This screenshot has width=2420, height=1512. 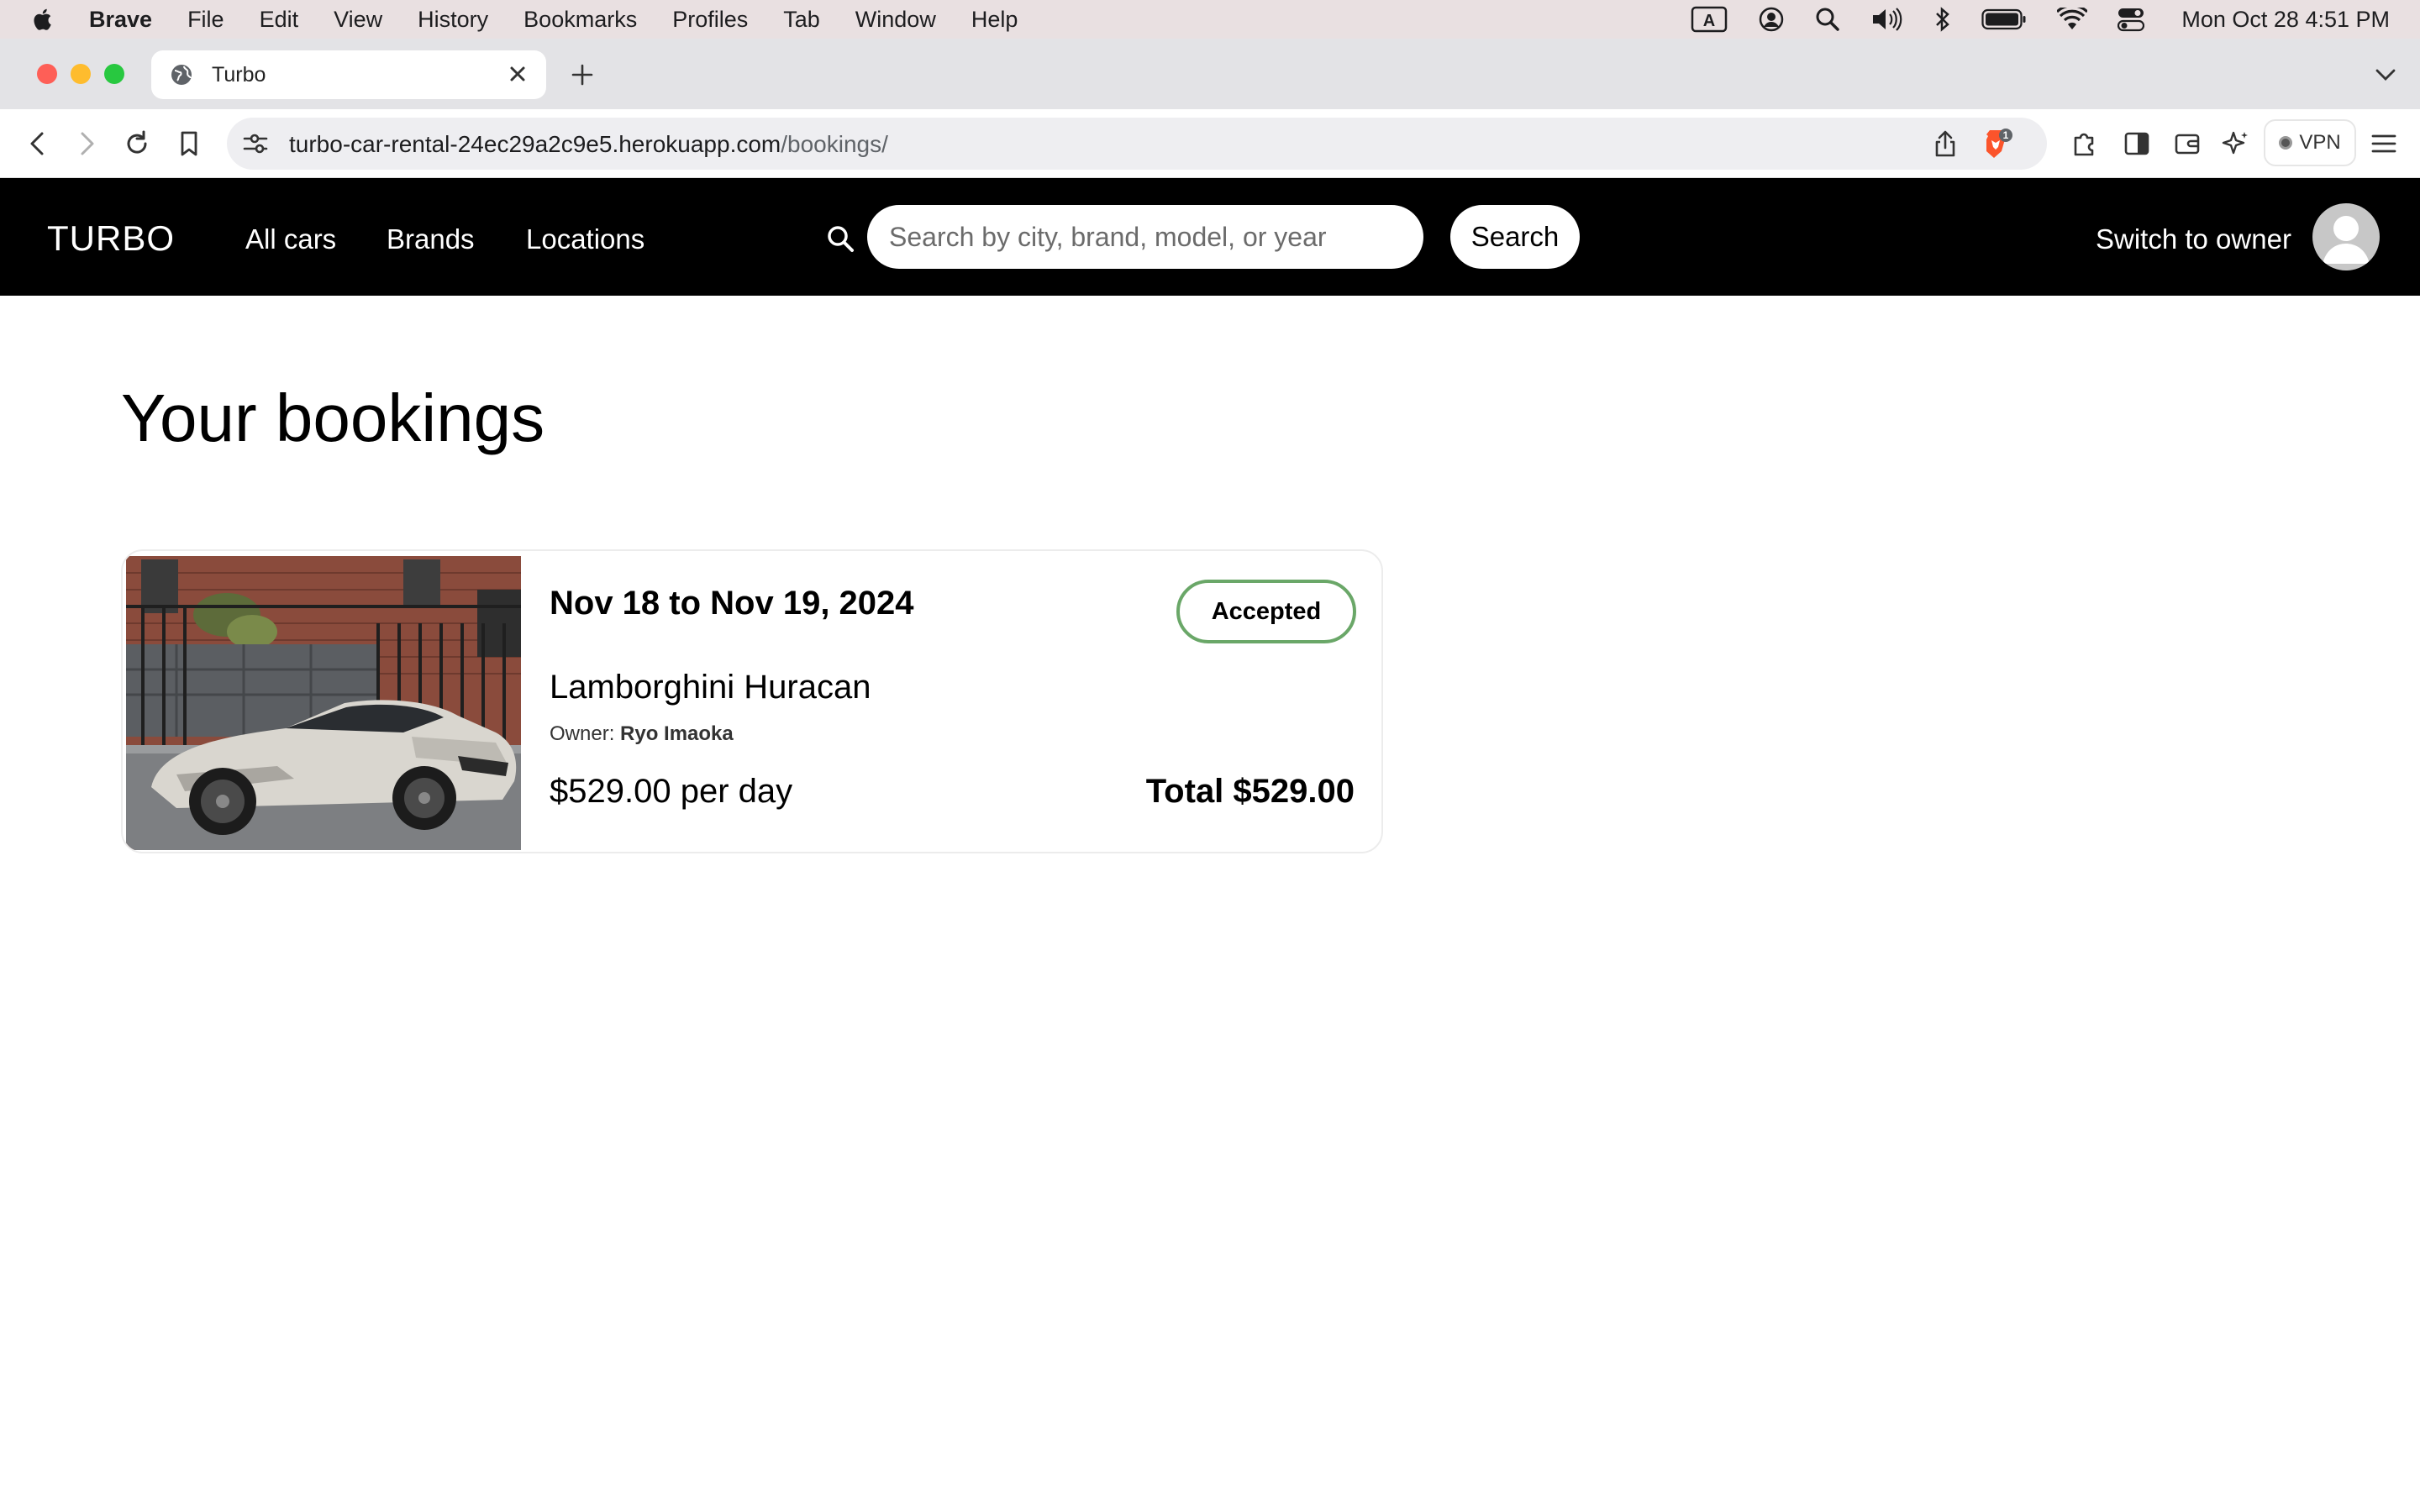 I want to click on search-input, so click(x=1145, y=237).